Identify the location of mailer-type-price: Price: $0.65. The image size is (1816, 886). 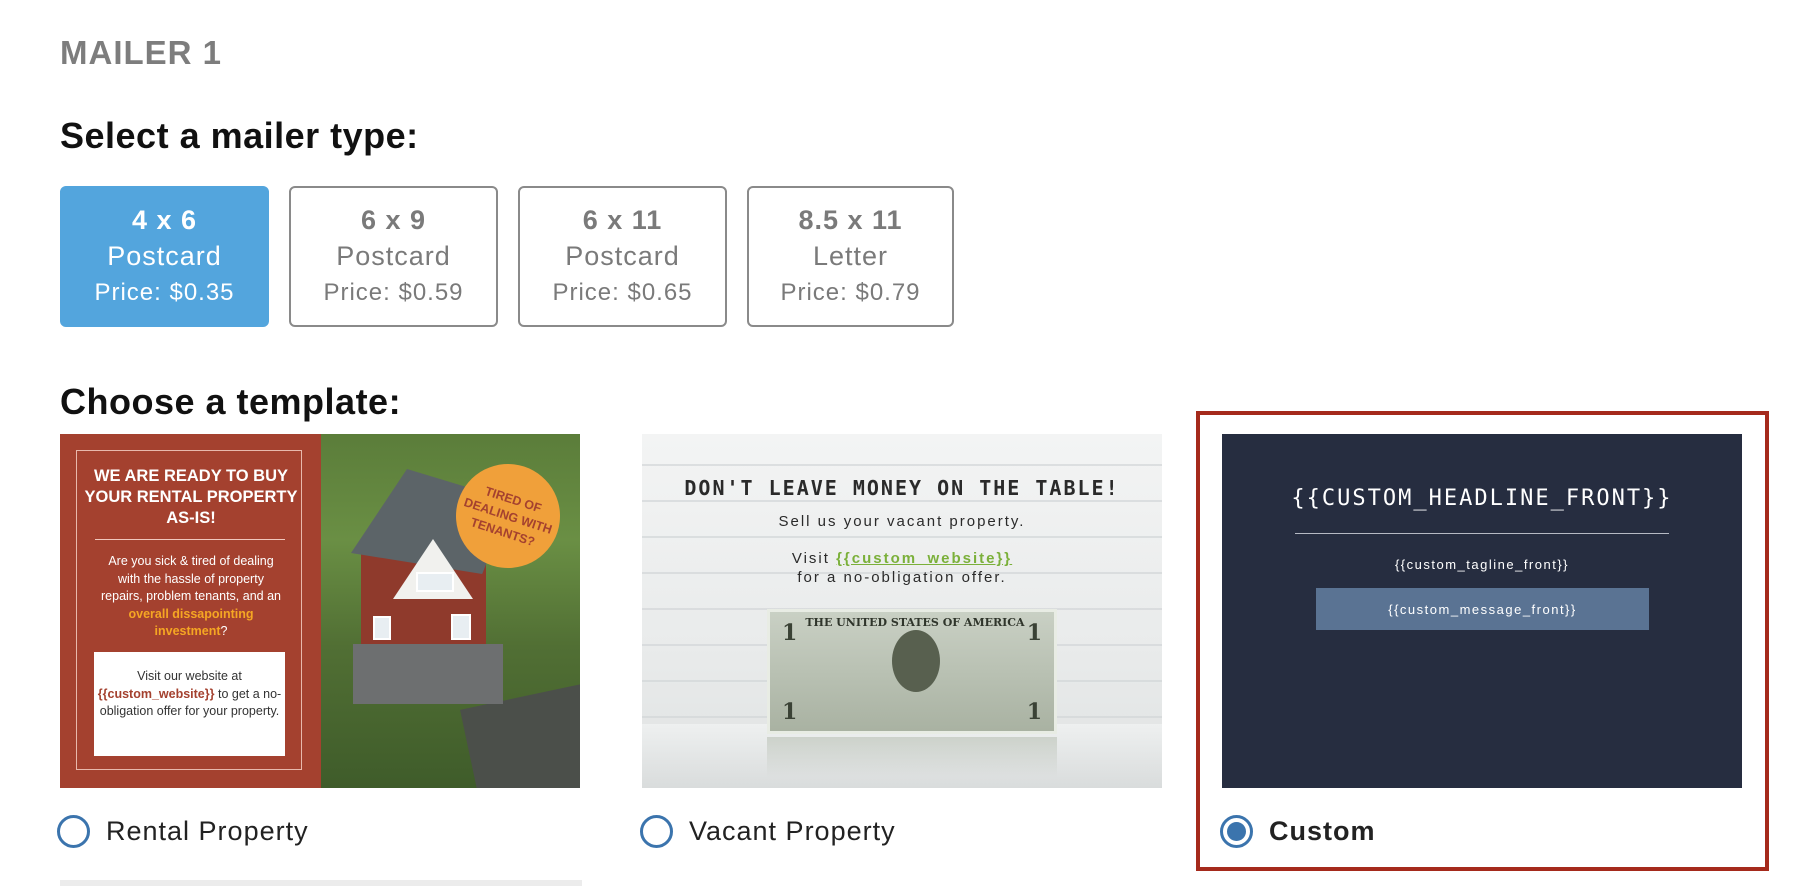
(622, 292).